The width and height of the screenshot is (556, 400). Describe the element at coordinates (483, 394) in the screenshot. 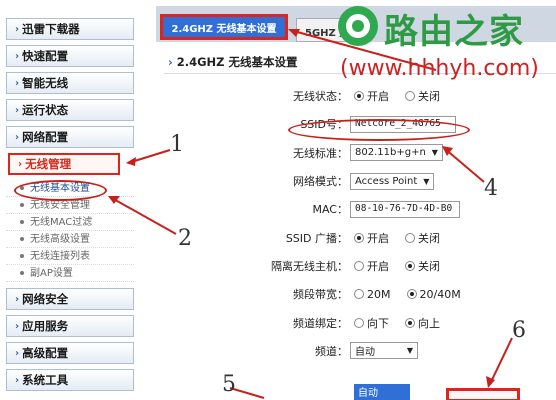

I see `save-button-highlight` at that location.